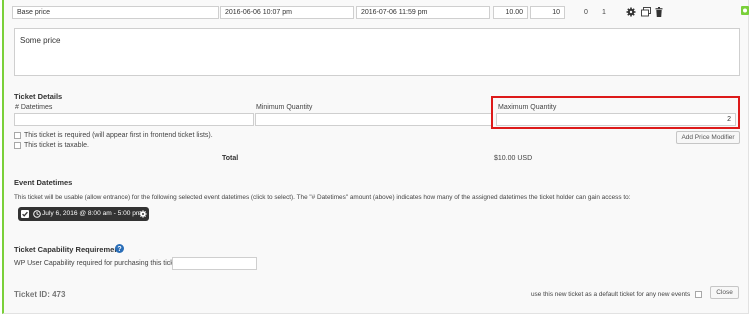 This screenshot has width=750, height=315. I want to click on capability-heading: Ticket Capability Requirement, so click(68, 249).